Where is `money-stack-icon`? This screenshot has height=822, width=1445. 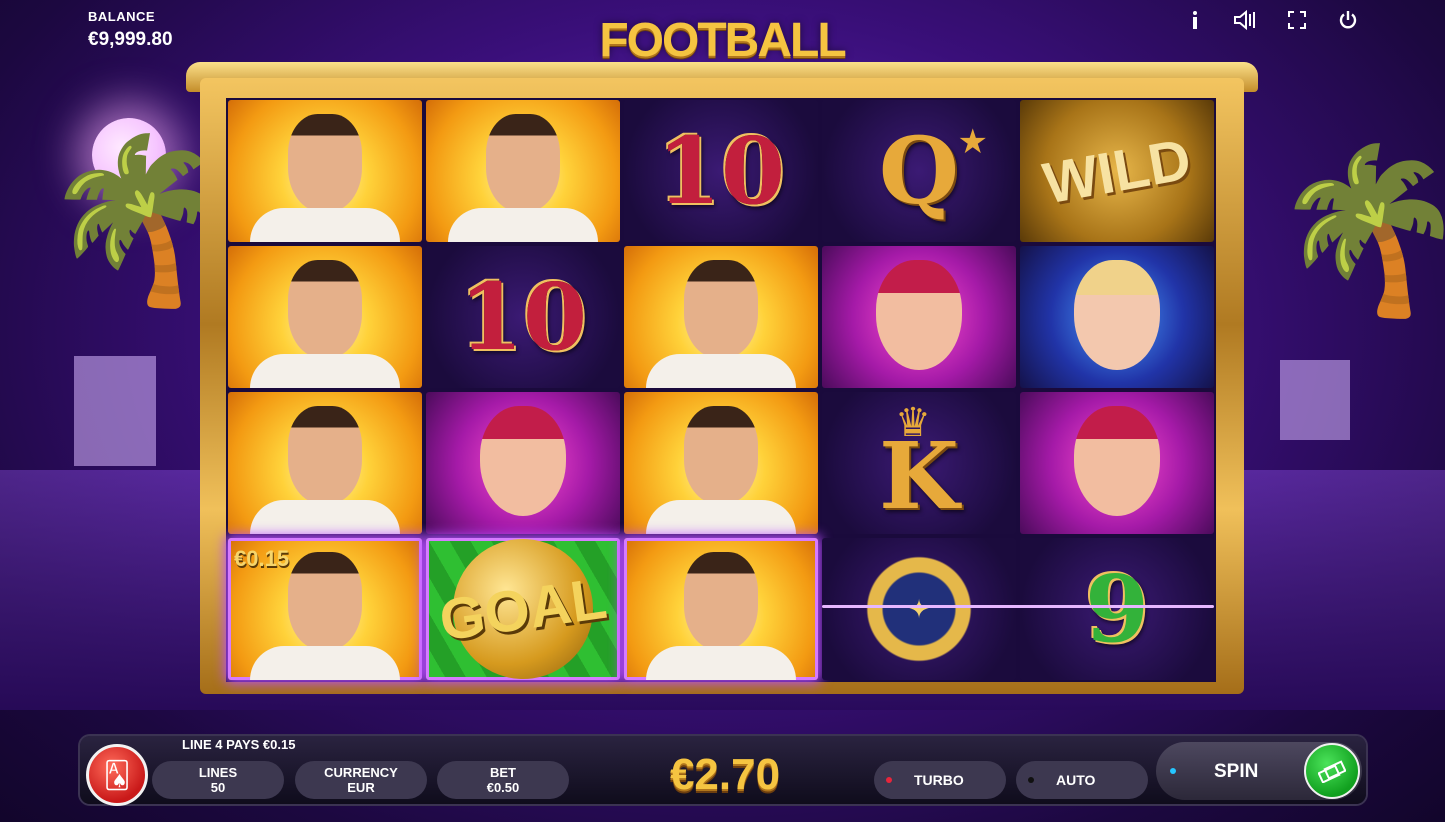
money-stack-icon is located at coordinates (1332, 771).